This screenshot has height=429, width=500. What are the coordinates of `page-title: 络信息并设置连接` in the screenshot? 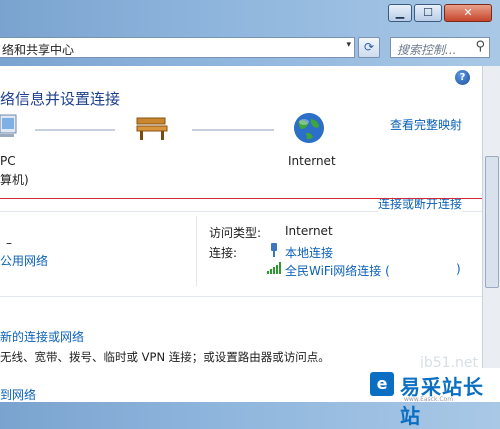 It's located at (60, 99).